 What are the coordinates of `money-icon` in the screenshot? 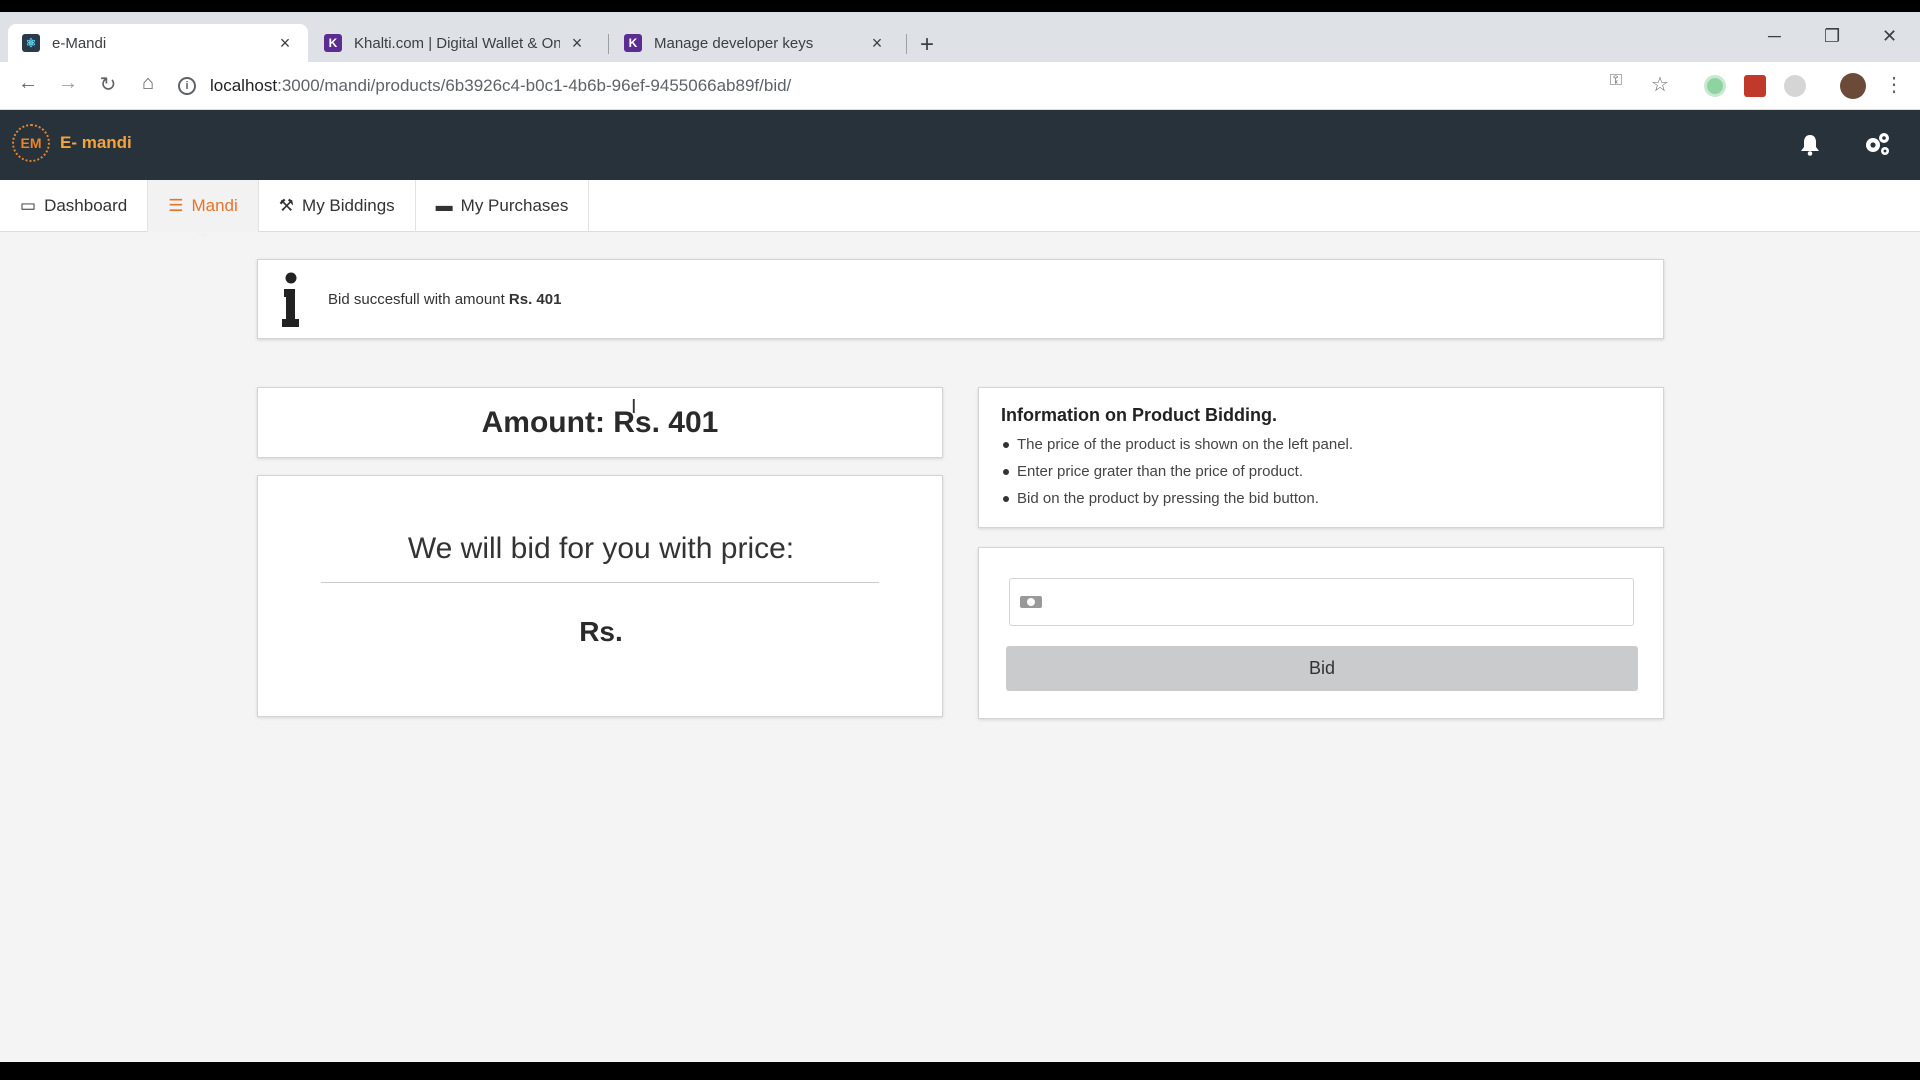 It's located at (1031, 602).